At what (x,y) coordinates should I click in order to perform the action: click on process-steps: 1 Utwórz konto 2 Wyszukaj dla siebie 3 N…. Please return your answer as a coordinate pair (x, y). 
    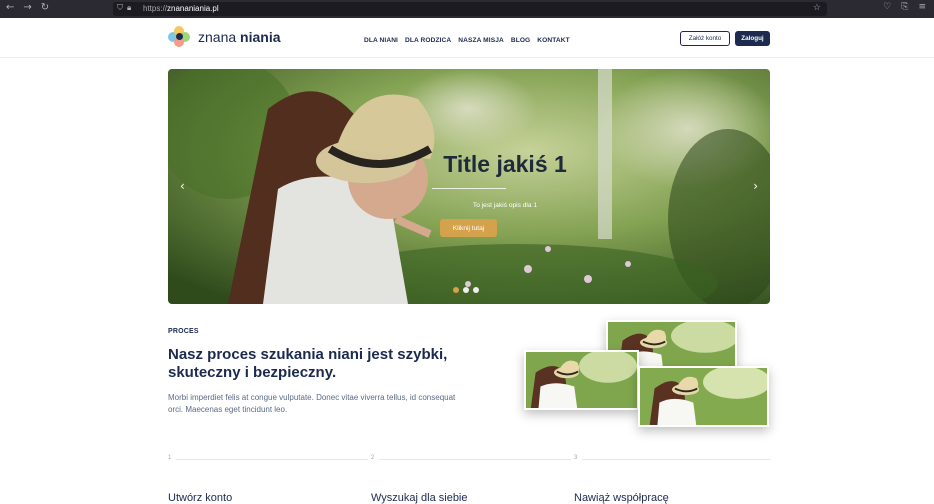
    Looking at the image, I should click on (469, 479).